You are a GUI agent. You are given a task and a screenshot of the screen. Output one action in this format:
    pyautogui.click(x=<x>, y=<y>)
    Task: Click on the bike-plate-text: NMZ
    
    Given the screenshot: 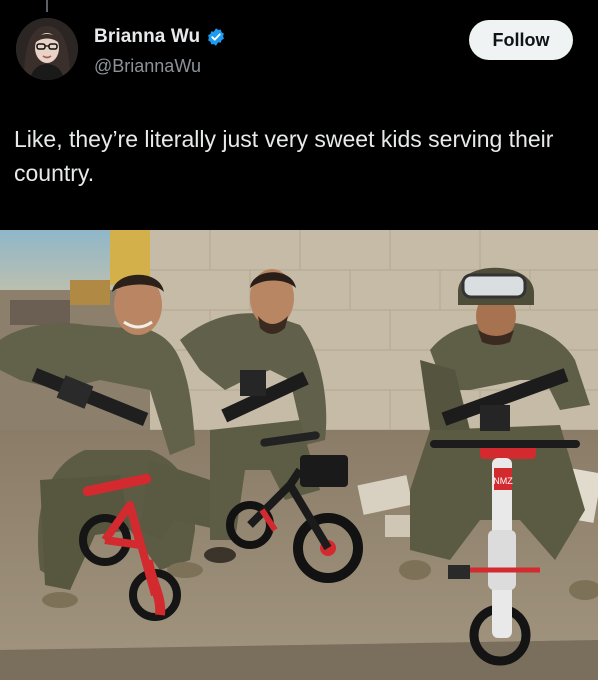 What is the action you would take?
    pyautogui.click(x=503, y=481)
    